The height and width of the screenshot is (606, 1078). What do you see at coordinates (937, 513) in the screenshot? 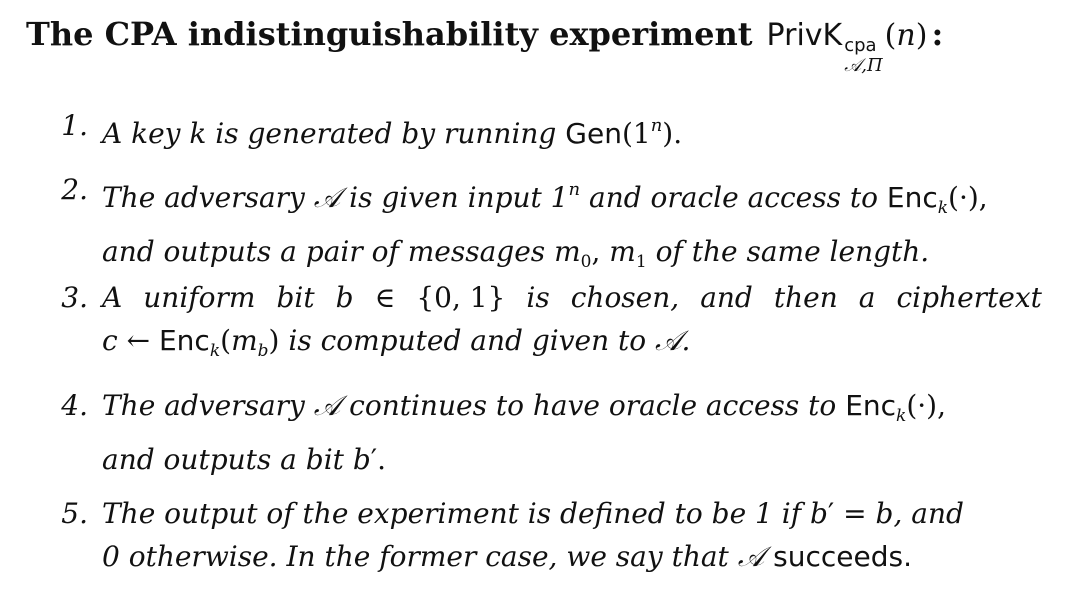
I see `text-run: and` at bounding box center [937, 513].